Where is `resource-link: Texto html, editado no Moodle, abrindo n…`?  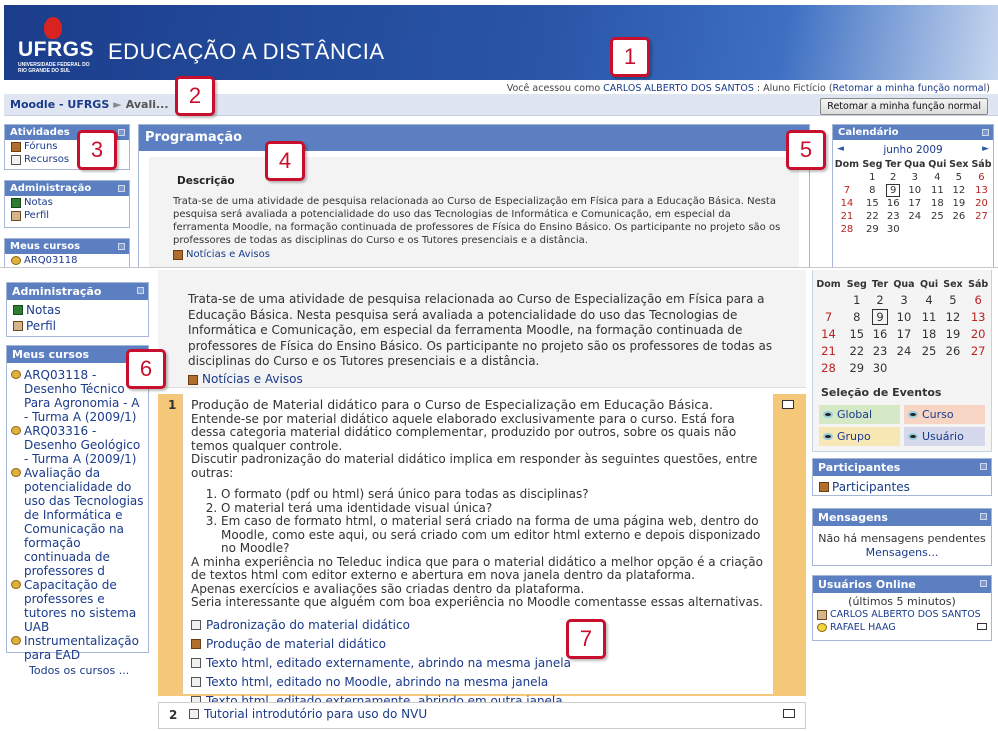
resource-link: Texto html, editado no Moodle, abrindo n… is located at coordinates (478, 682).